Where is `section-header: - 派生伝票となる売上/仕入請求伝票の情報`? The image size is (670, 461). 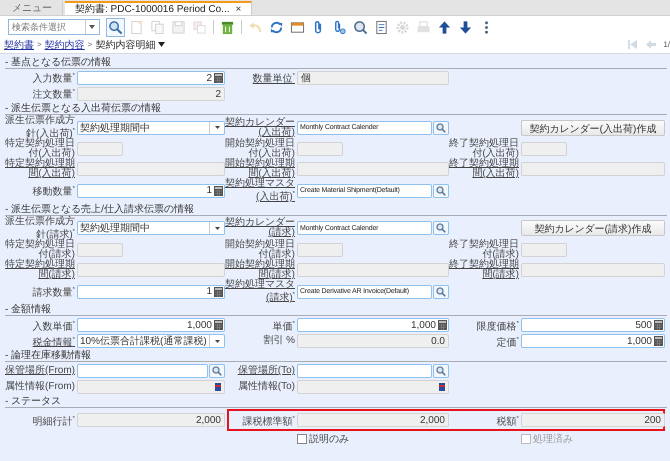
section-header: - 派生伝票となる売上/仕入請求伝票の情報 is located at coordinates (336, 209).